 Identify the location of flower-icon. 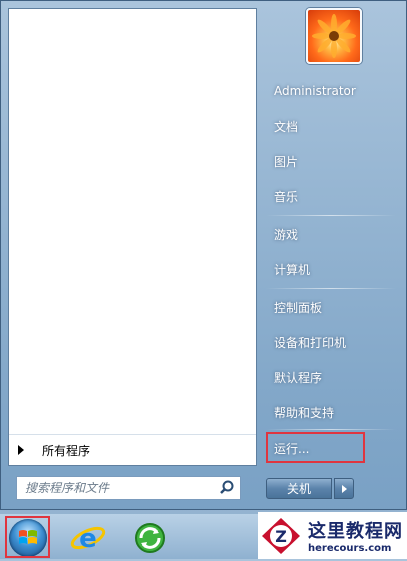
(334, 36).